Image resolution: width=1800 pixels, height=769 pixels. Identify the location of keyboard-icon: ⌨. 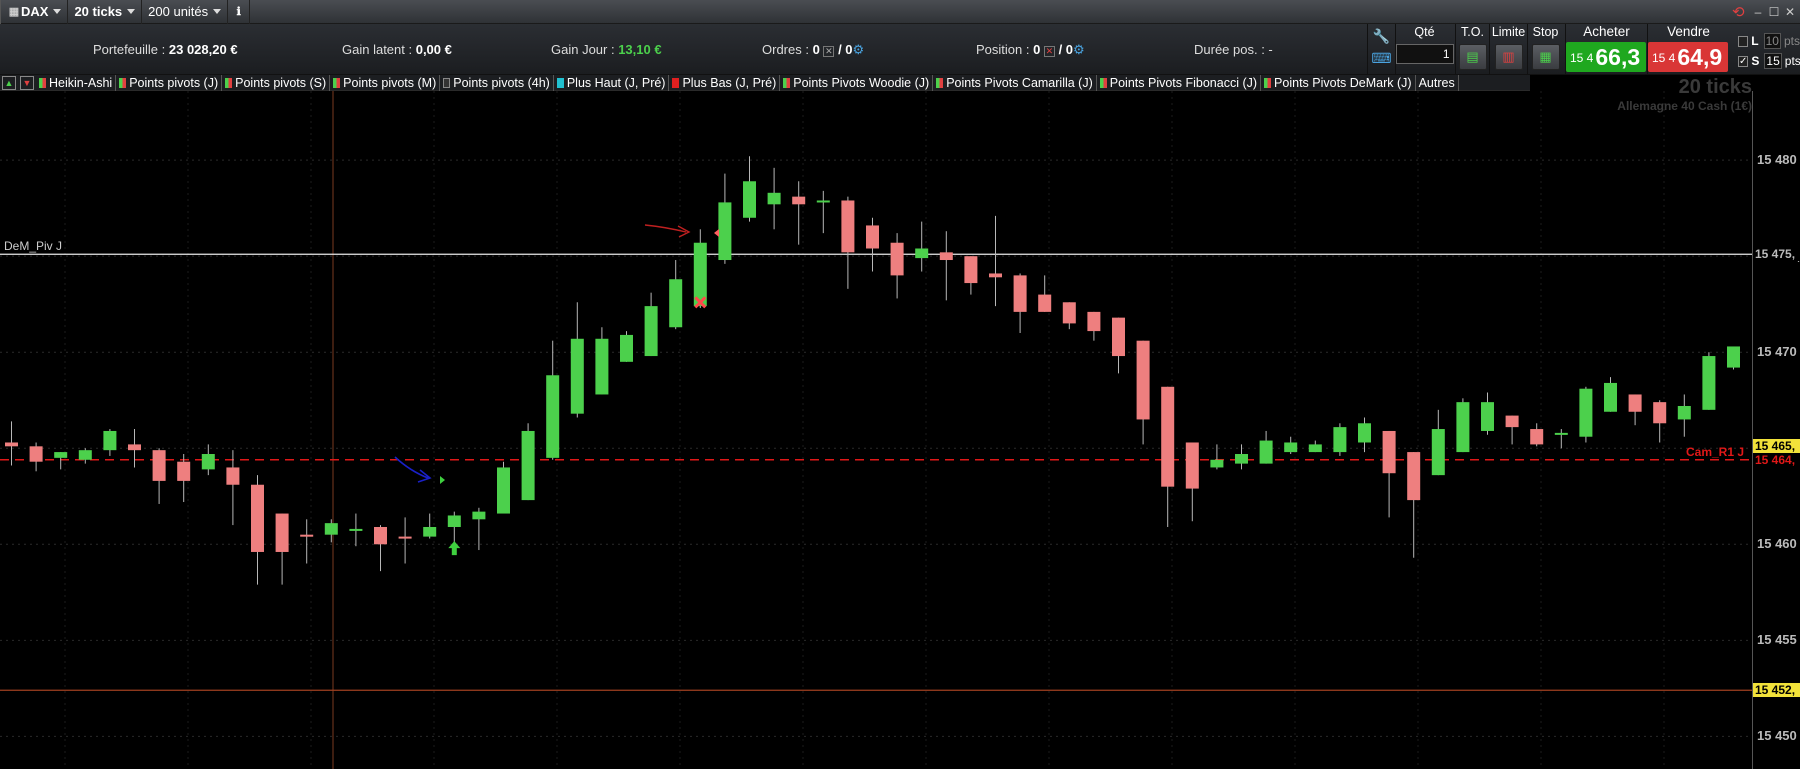
(1381, 58).